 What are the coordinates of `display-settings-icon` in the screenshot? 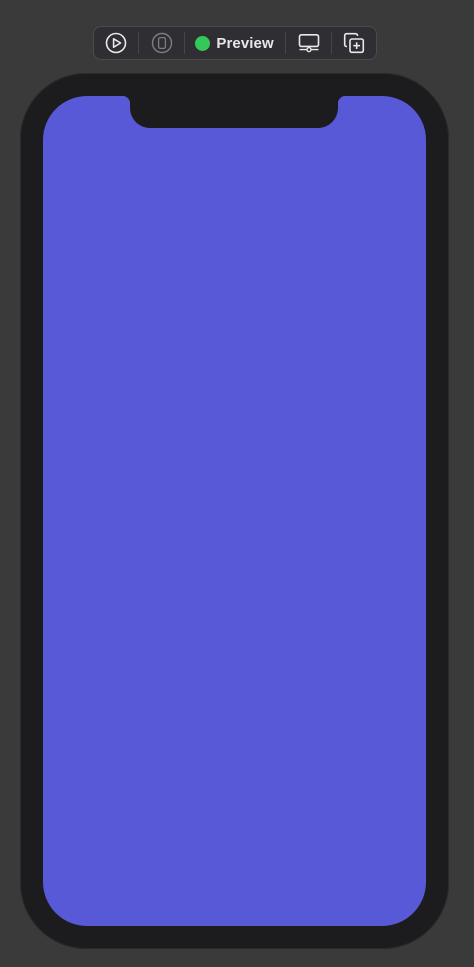 It's located at (309, 43).